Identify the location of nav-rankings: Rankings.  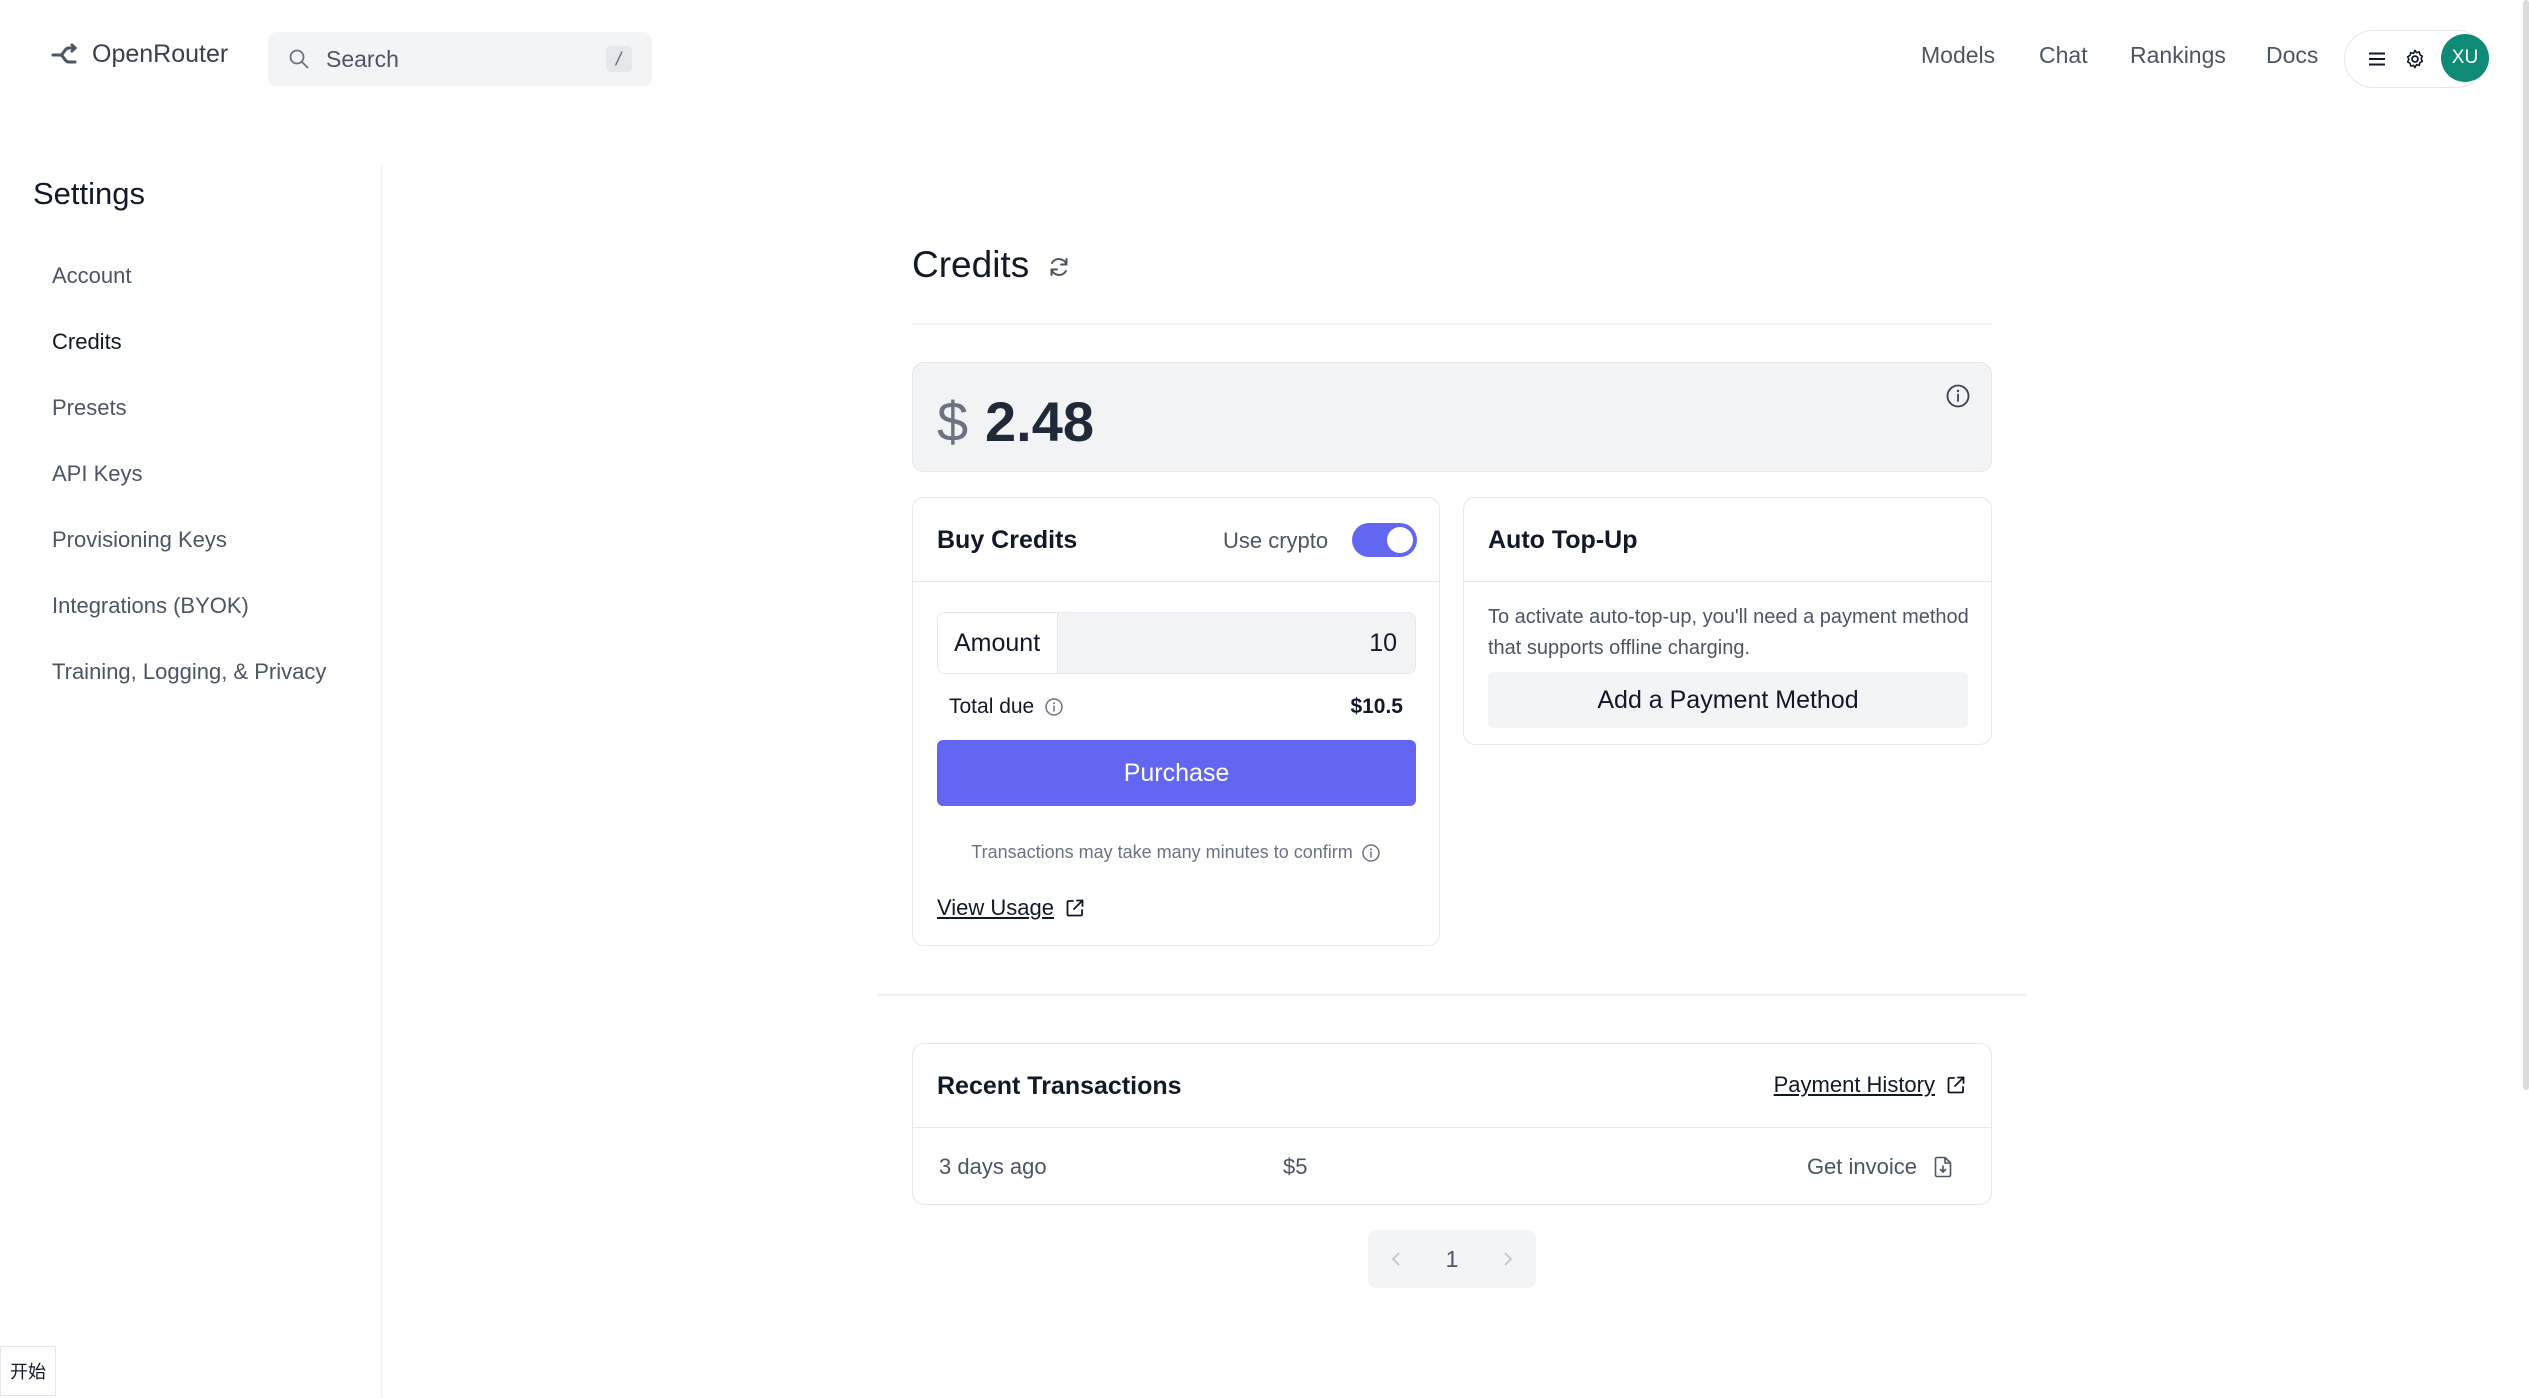
(2178, 55).